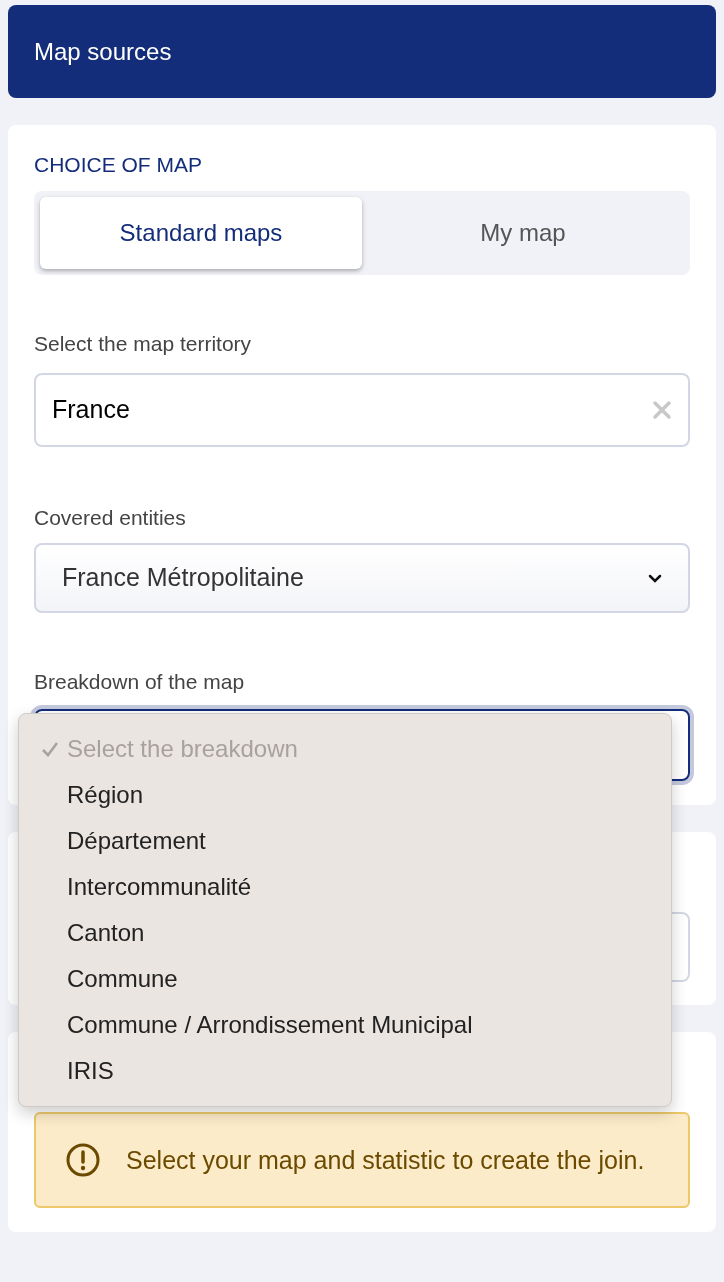 The height and width of the screenshot is (1282, 724). Describe the element at coordinates (103, 51) in the screenshot. I see `header-title: Map sources` at that location.